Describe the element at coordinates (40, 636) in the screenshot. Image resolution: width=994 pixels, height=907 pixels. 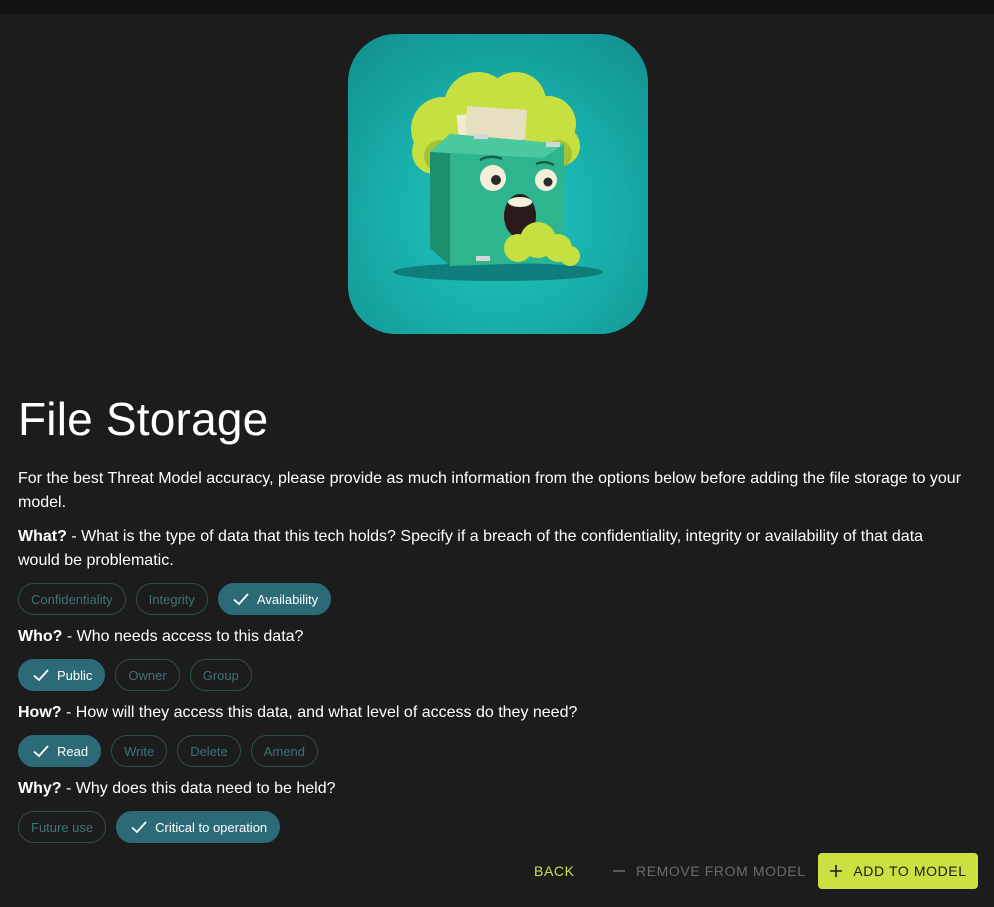
I see `question-label: Who?` at that location.